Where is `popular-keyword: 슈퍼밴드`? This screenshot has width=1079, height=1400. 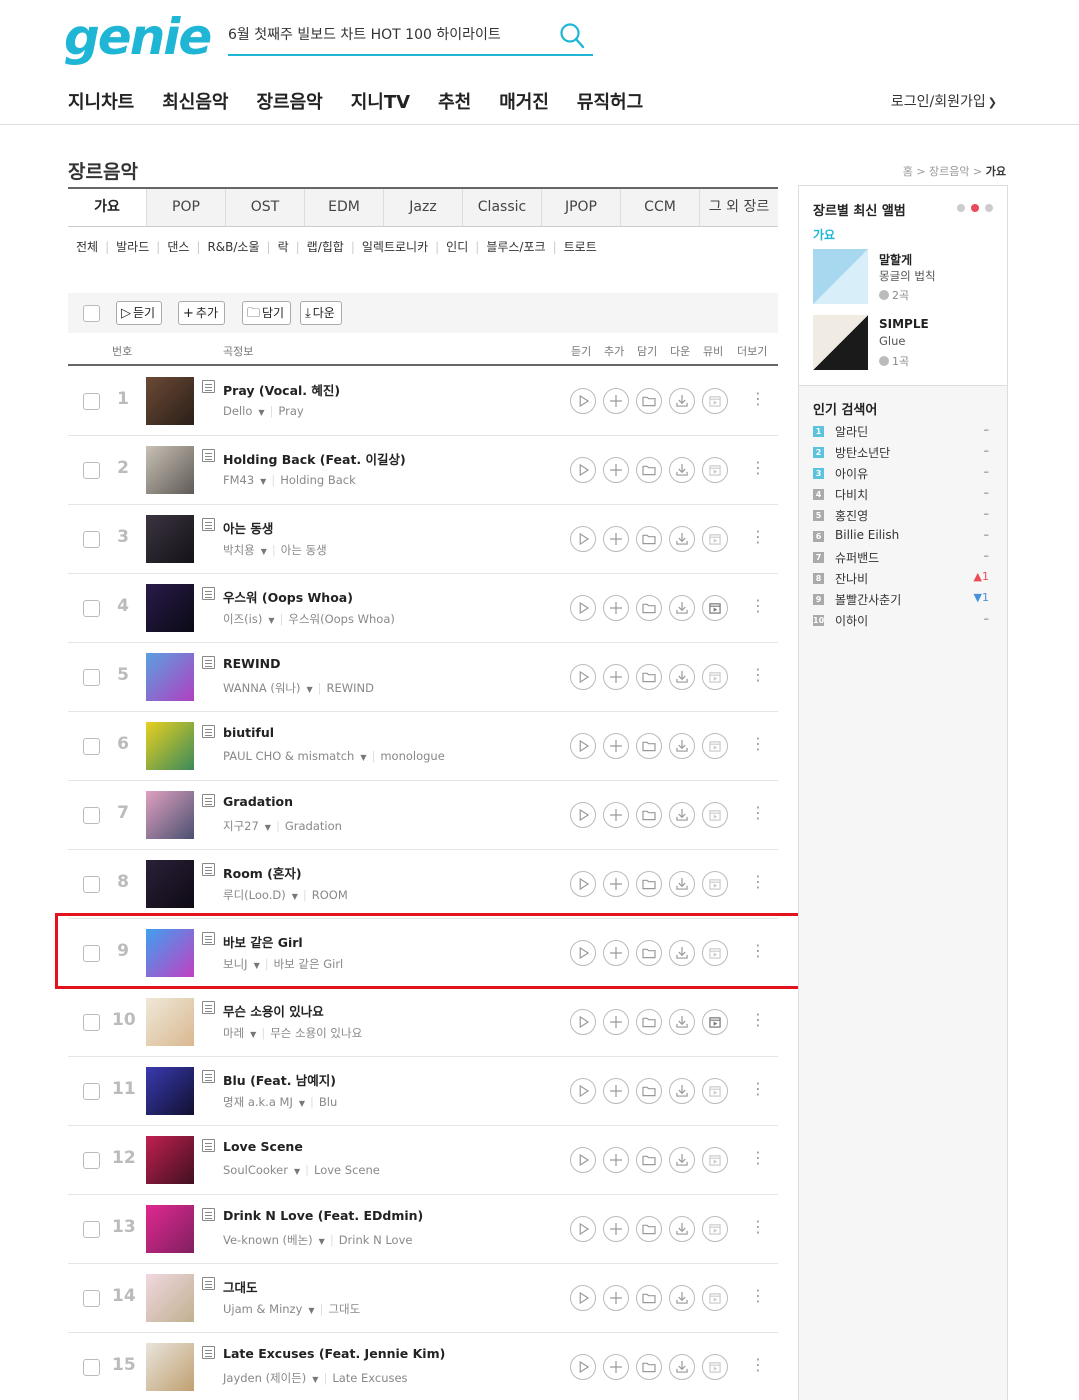
popular-keyword: 슈퍼밴드 is located at coordinates (857, 557).